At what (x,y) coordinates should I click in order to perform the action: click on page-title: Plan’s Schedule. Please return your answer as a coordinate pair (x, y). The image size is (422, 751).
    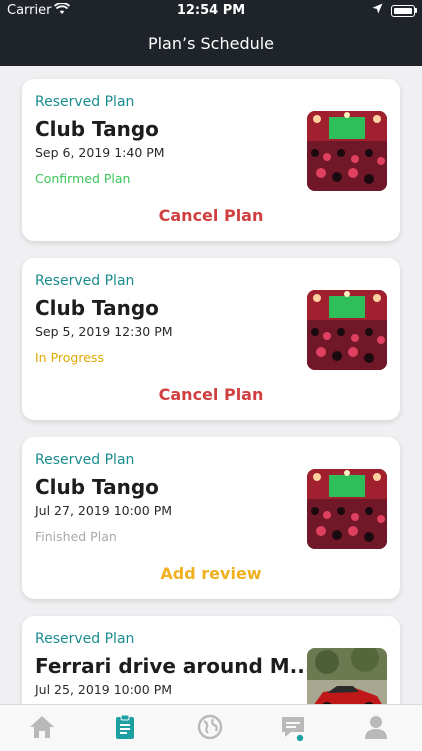
    Looking at the image, I should click on (211, 43).